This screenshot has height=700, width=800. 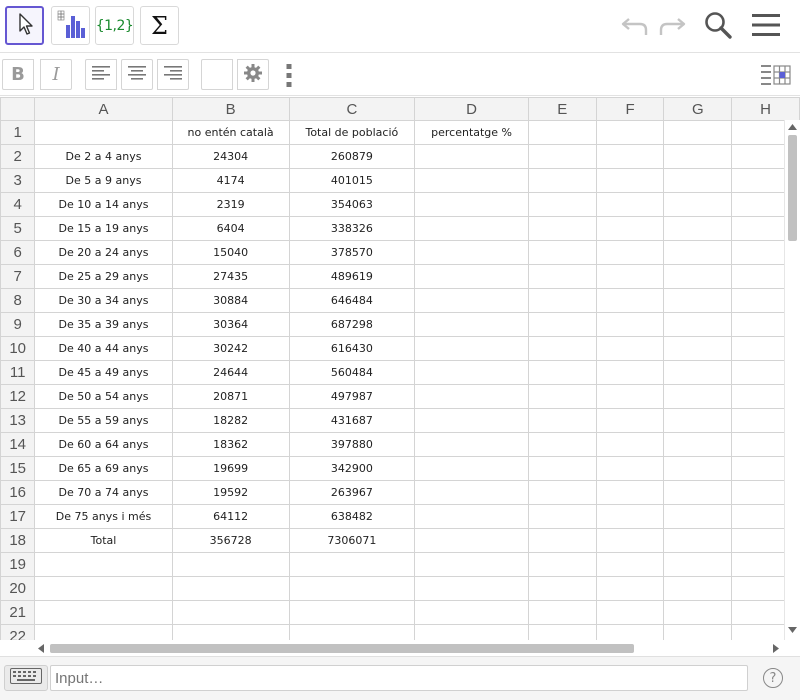 What do you see at coordinates (562, 588) in the screenshot?
I see `cell-e20` at bounding box center [562, 588].